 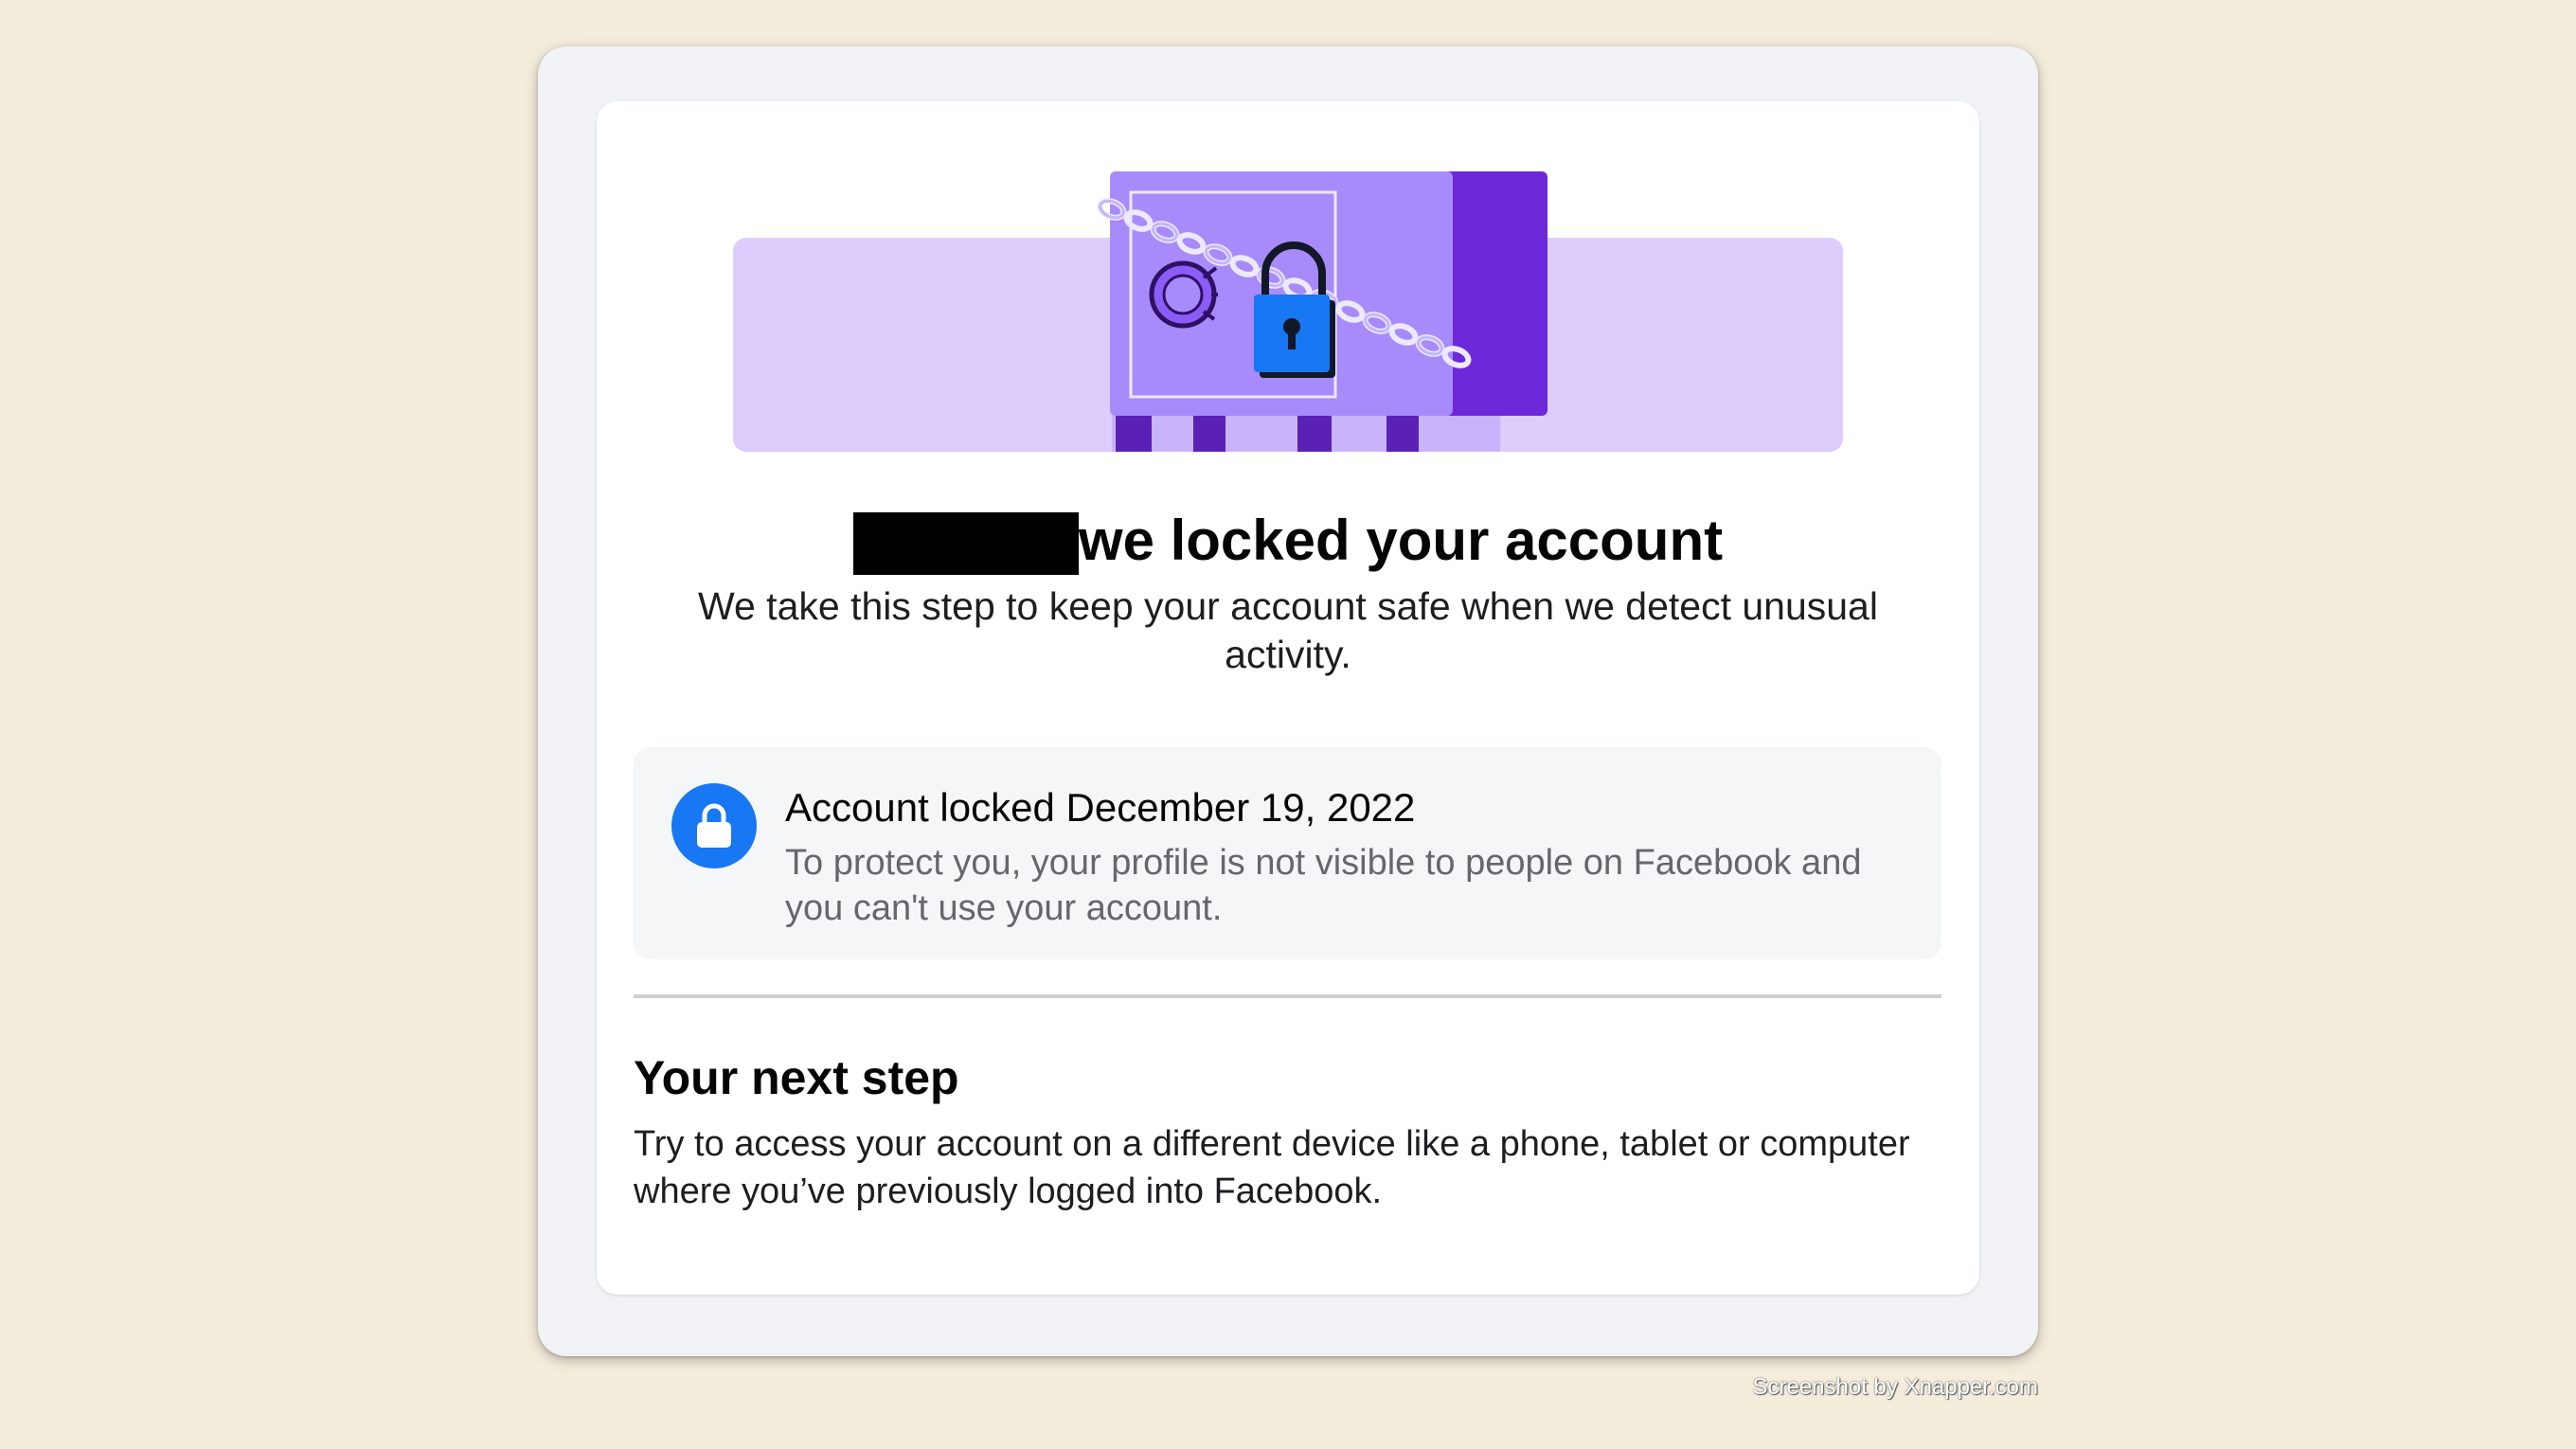 What do you see at coordinates (714, 825) in the screenshot?
I see `lock-icon` at bounding box center [714, 825].